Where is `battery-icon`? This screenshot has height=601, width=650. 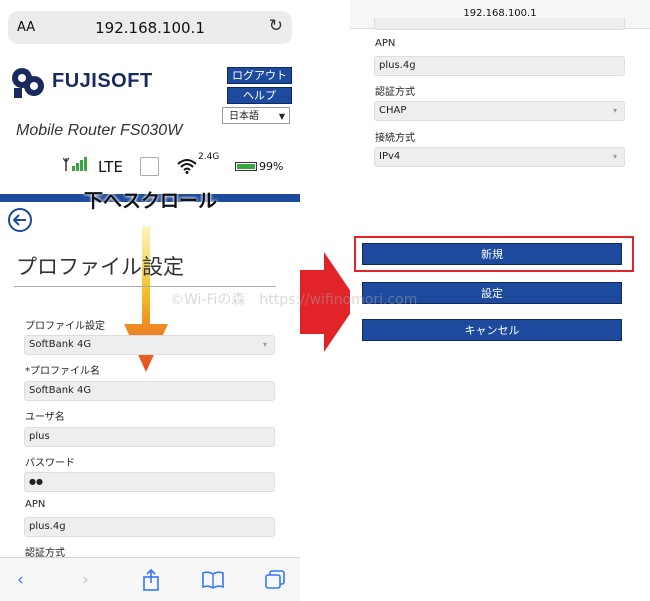 battery-icon is located at coordinates (246, 166).